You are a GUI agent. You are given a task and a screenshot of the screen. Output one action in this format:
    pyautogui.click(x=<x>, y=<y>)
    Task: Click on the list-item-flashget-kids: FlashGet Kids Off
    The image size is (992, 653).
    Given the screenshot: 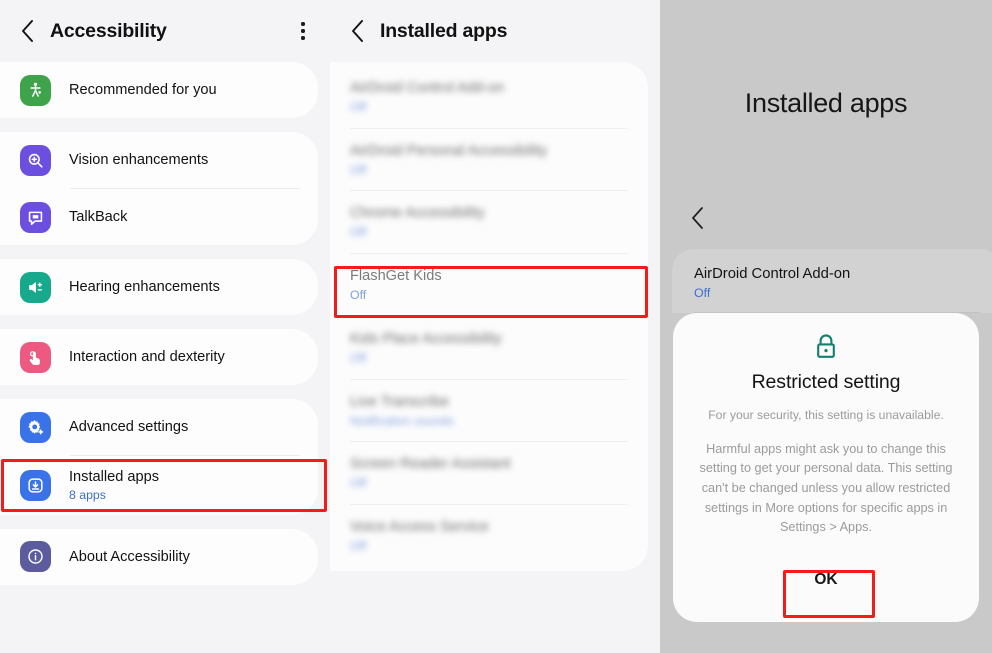 What is the action you would take?
    pyautogui.click(x=489, y=285)
    